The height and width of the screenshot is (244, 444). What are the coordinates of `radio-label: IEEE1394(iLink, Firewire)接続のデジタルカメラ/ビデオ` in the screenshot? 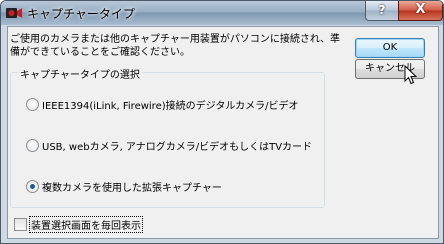 It's located at (170, 106).